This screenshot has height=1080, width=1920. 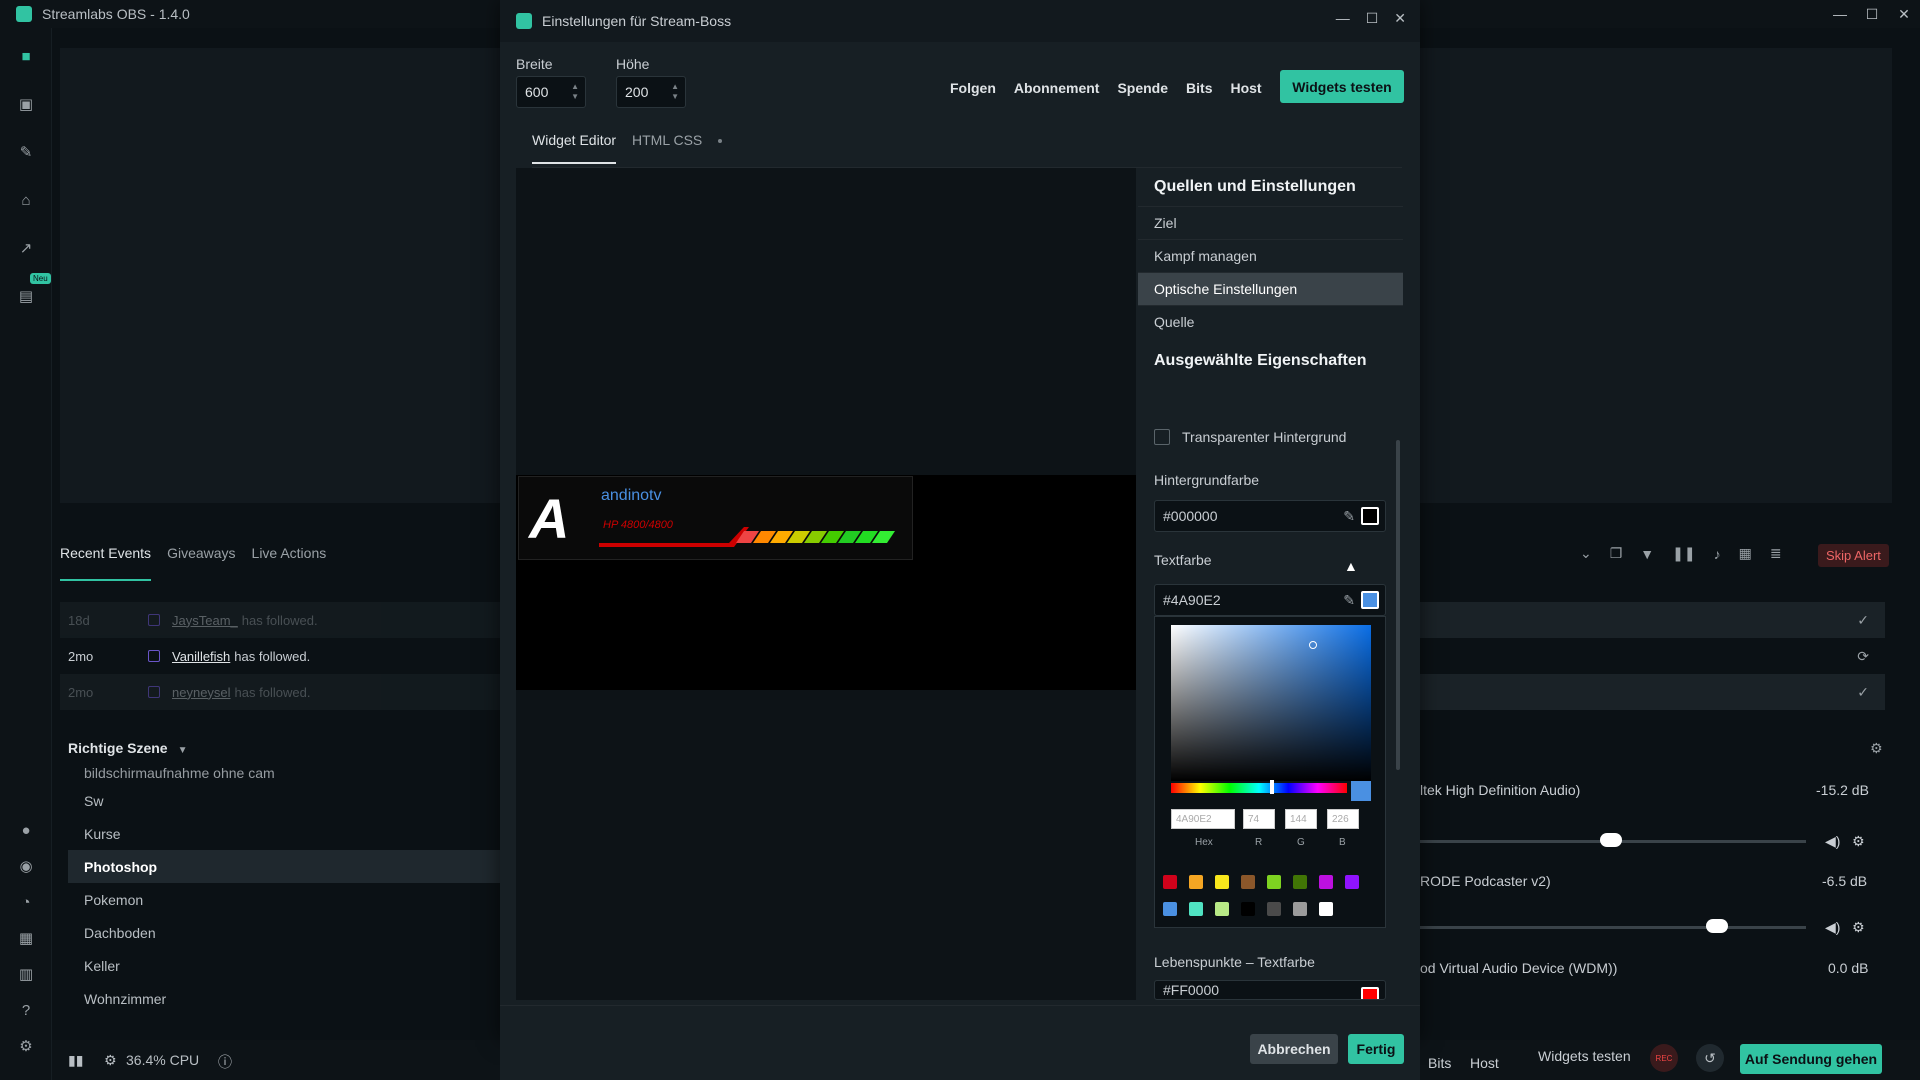 What do you see at coordinates (284, 965) in the screenshot?
I see `scene-item: Keller` at bounding box center [284, 965].